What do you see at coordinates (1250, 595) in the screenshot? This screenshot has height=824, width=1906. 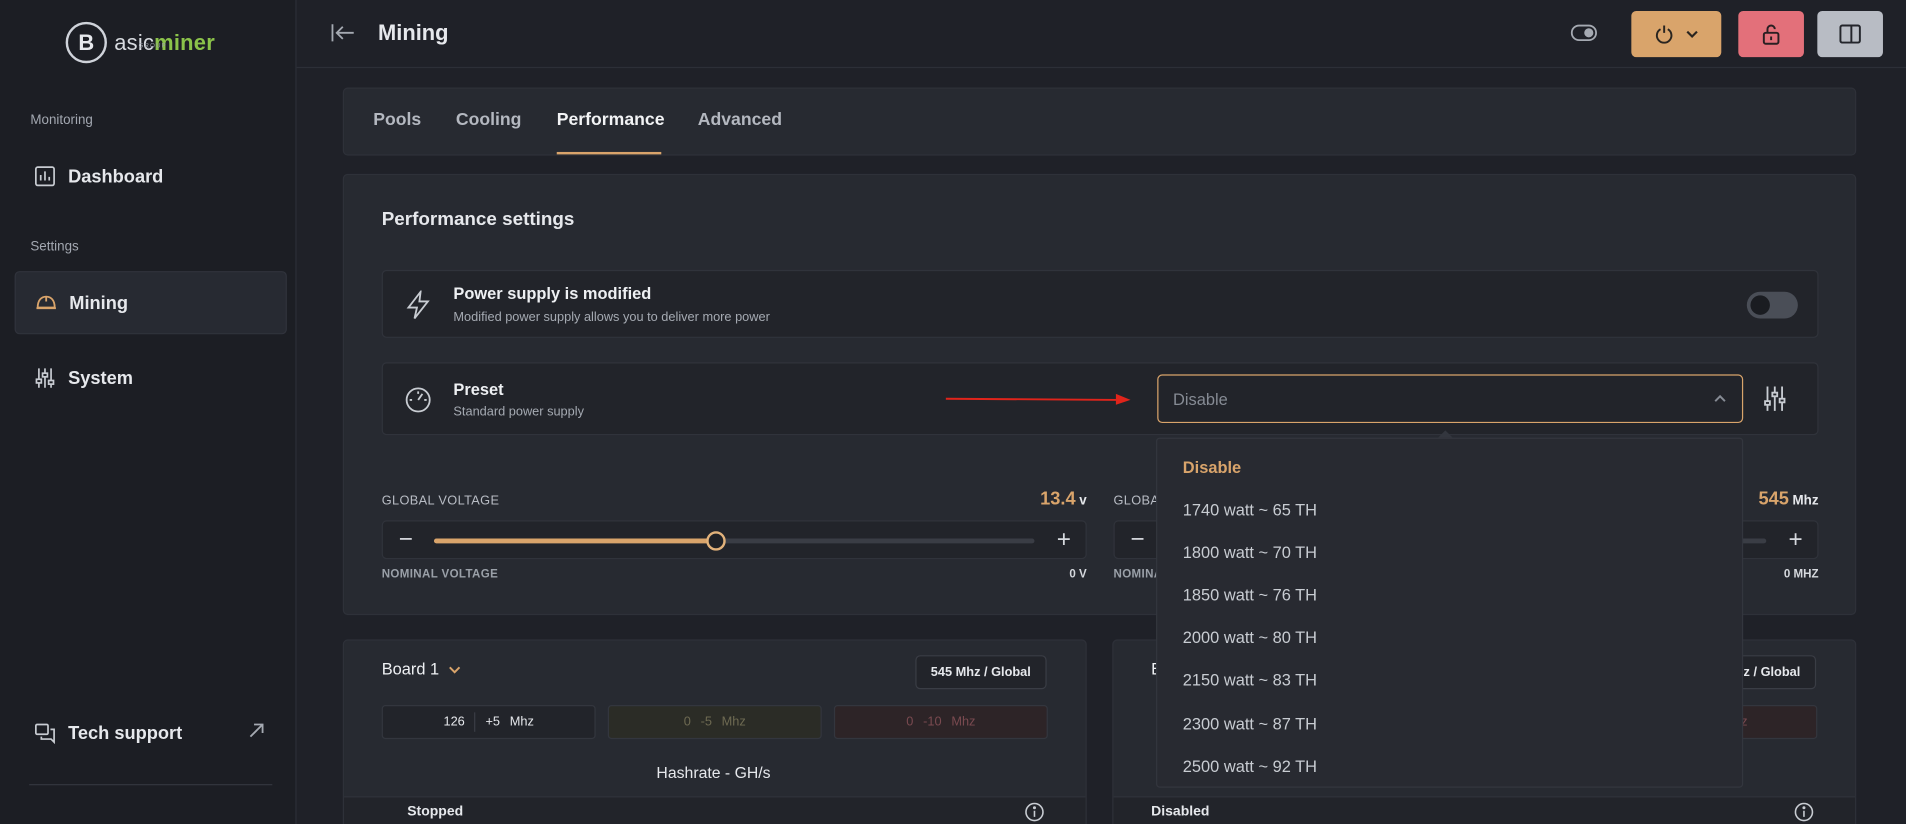 I see `preset-option: 1850 watt ~ 76 TH` at bounding box center [1250, 595].